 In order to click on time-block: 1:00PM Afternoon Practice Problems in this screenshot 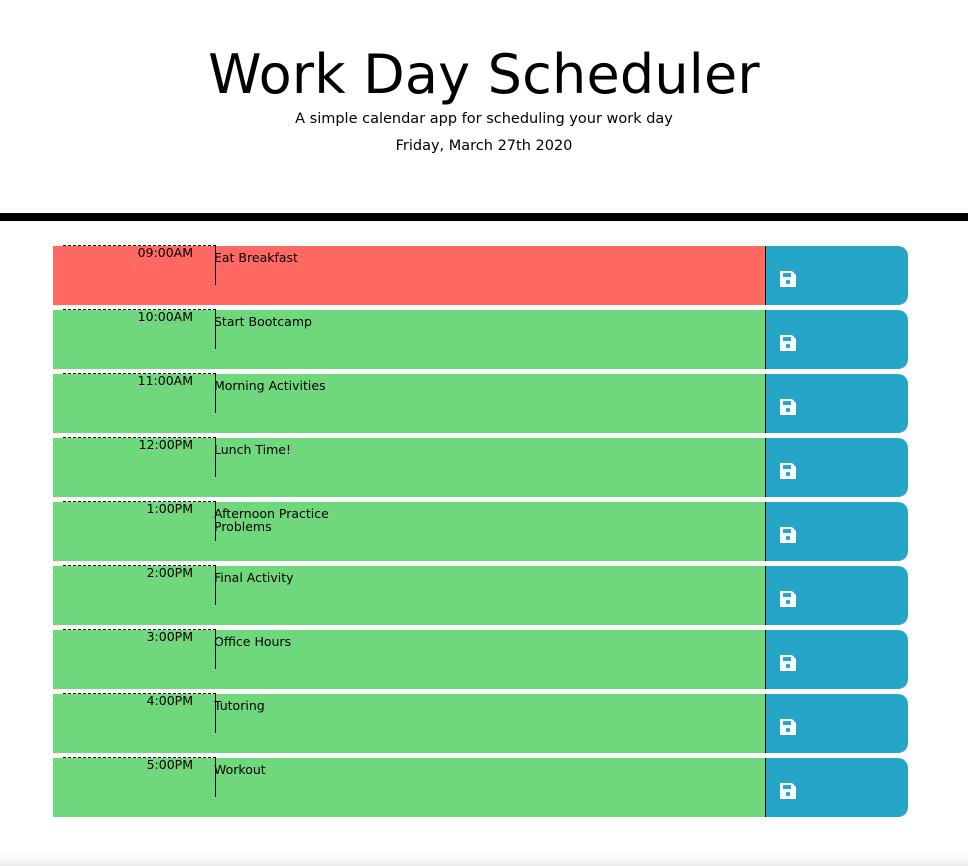, I will do `click(480, 531)`.